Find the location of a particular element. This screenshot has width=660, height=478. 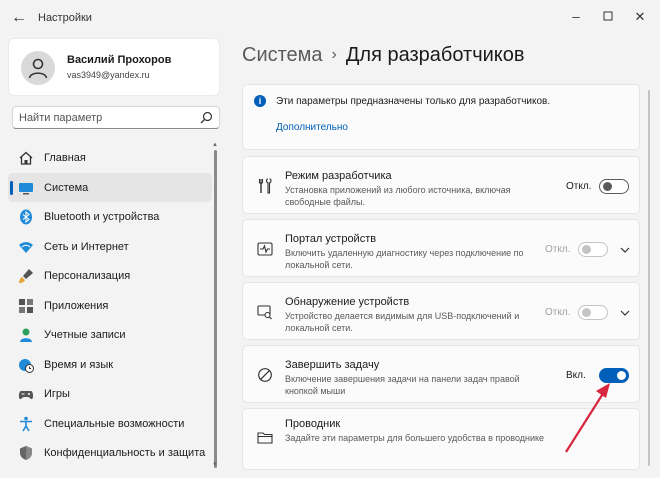

breadcrumb-parent: Система is located at coordinates (282, 55).